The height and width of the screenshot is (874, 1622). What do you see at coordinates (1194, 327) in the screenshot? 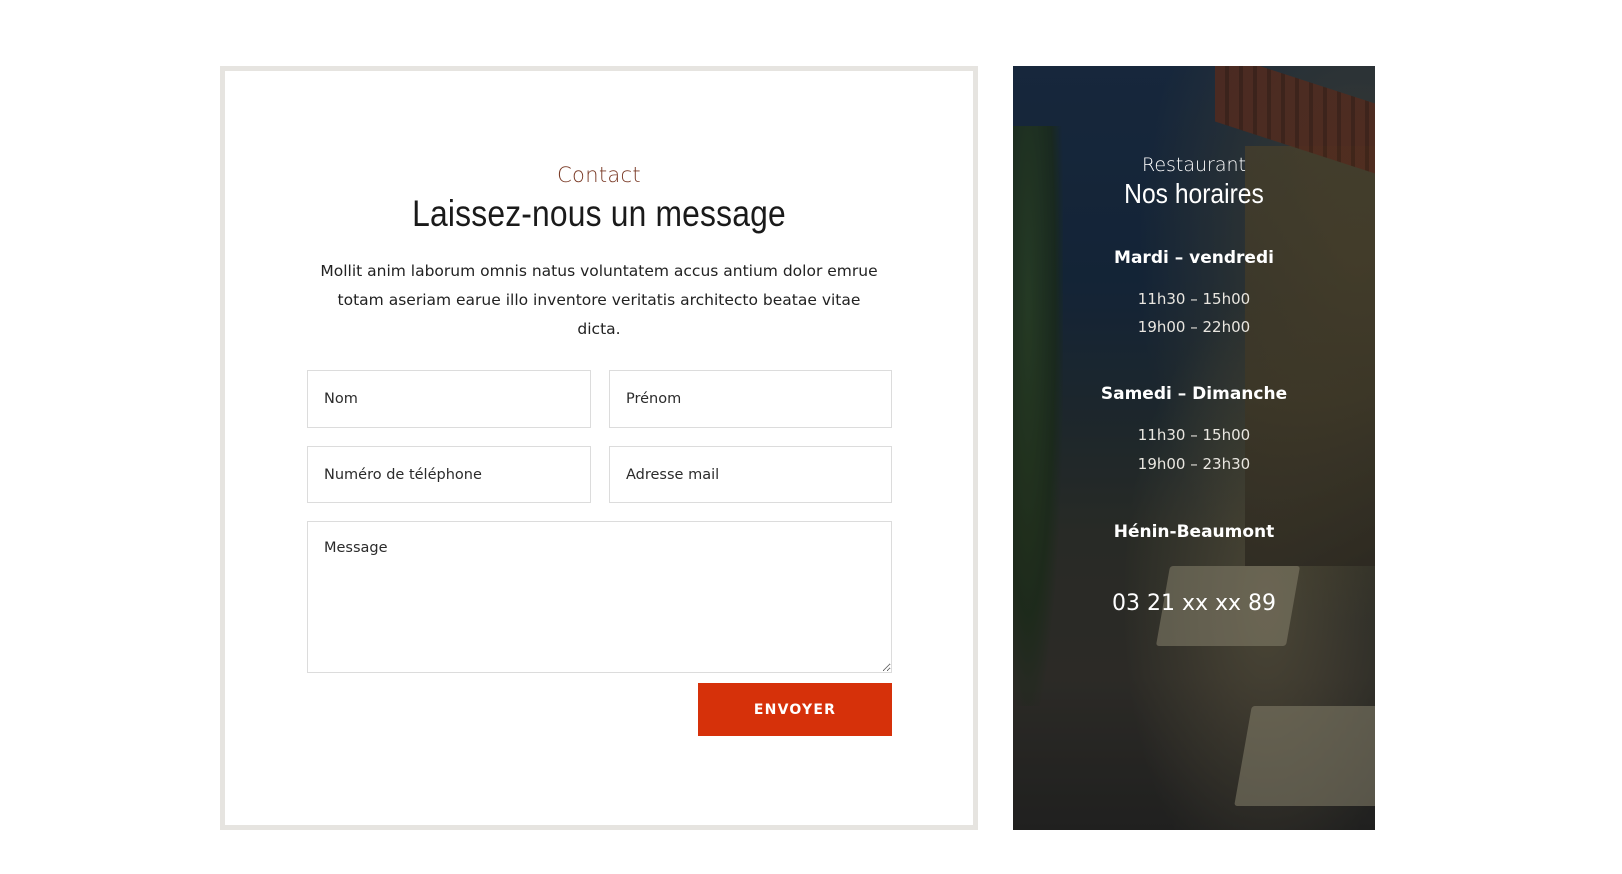
I see `weekday-dinner-hours: 19h00 – 22h00` at bounding box center [1194, 327].